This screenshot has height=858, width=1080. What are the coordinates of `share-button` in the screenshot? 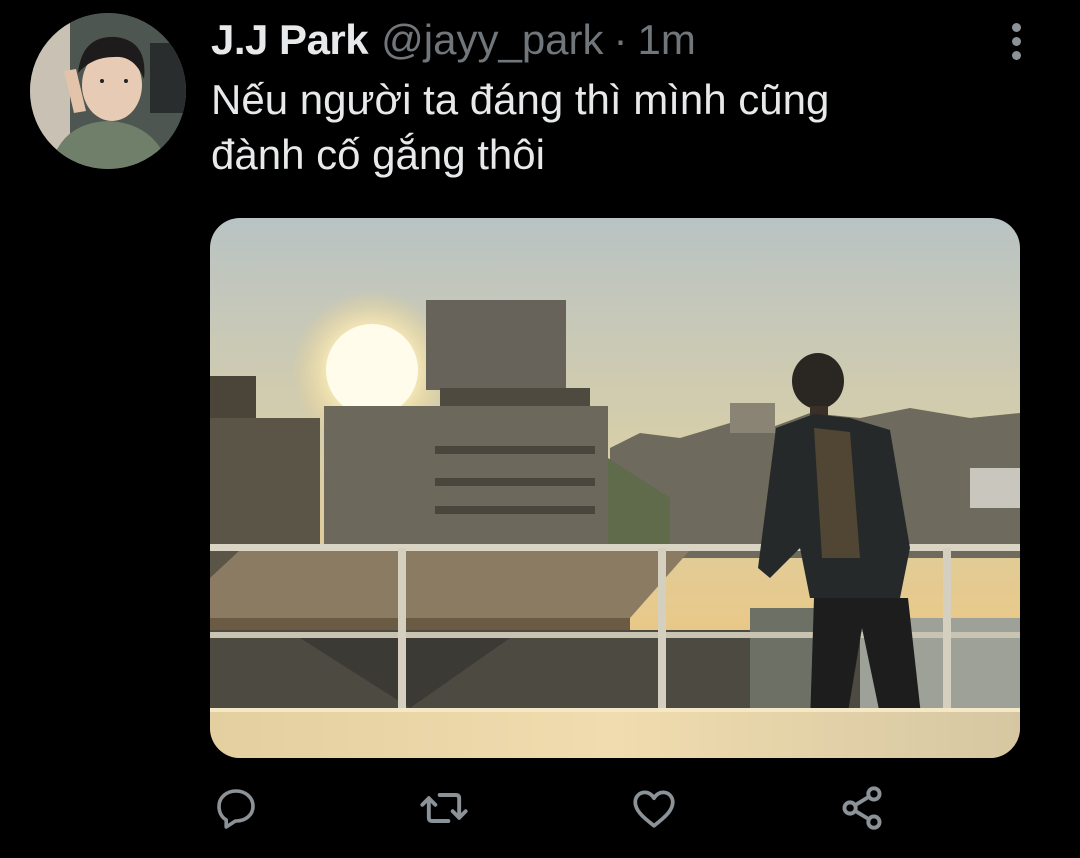 It's located at (862, 808).